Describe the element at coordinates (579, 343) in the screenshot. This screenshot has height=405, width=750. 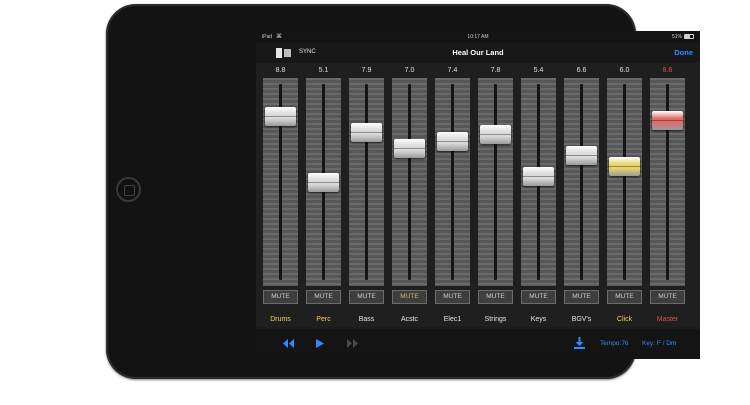
I see `download-icon` at that location.